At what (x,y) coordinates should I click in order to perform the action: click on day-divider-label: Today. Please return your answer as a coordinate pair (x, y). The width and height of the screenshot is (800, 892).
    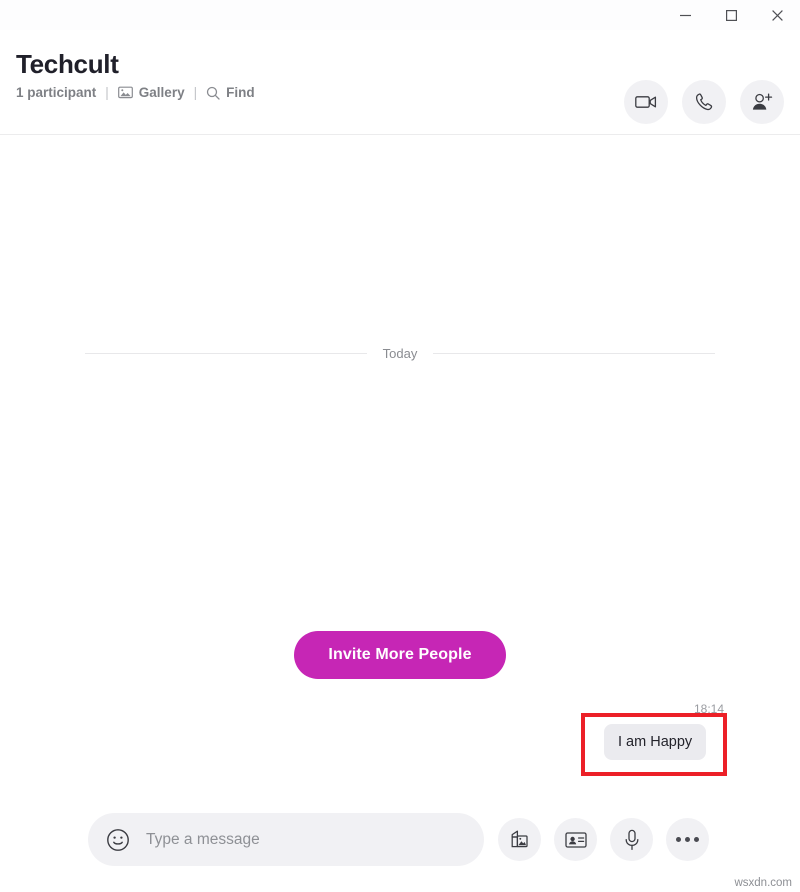
    Looking at the image, I should click on (400, 353).